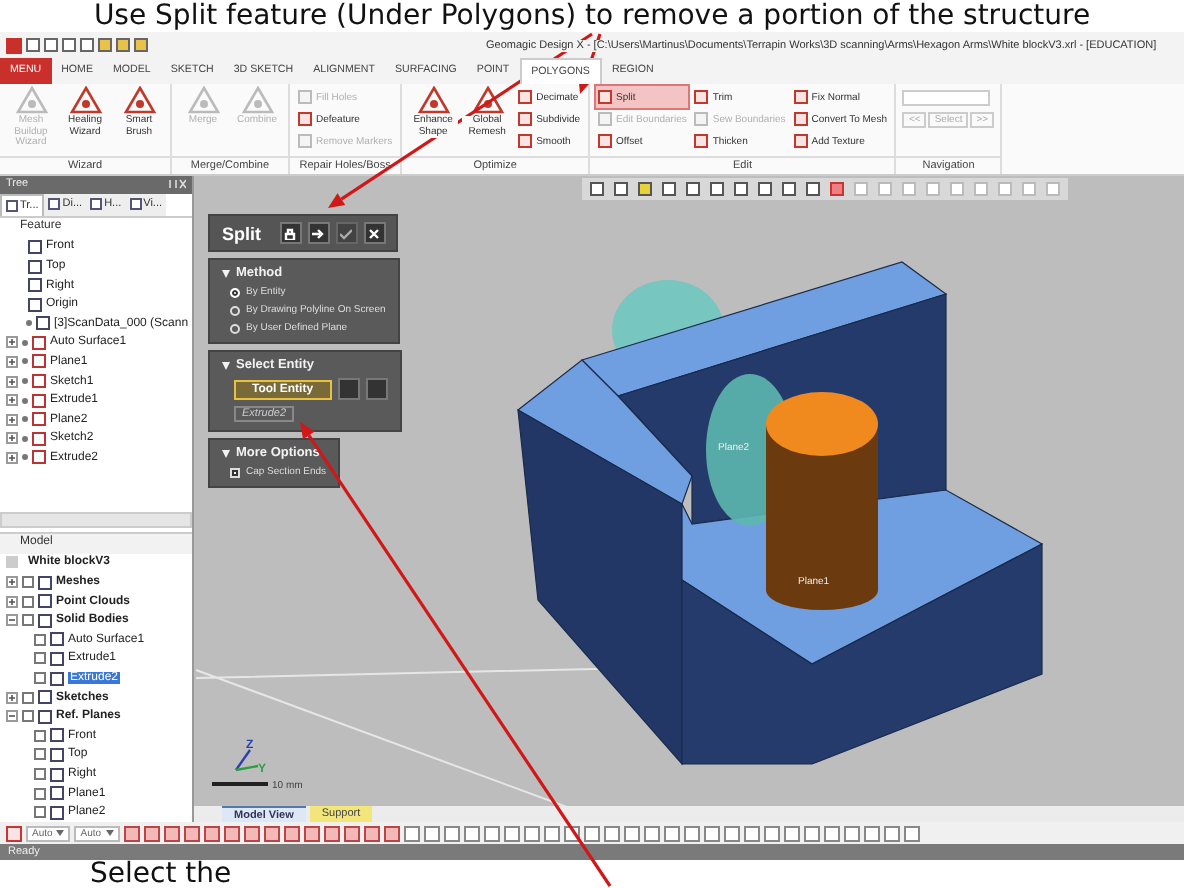 Image resolution: width=1184 pixels, height=888 pixels. What do you see at coordinates (240, 784) in the screenshot?
I see `scale-bar` at bounding box center [240, 784].